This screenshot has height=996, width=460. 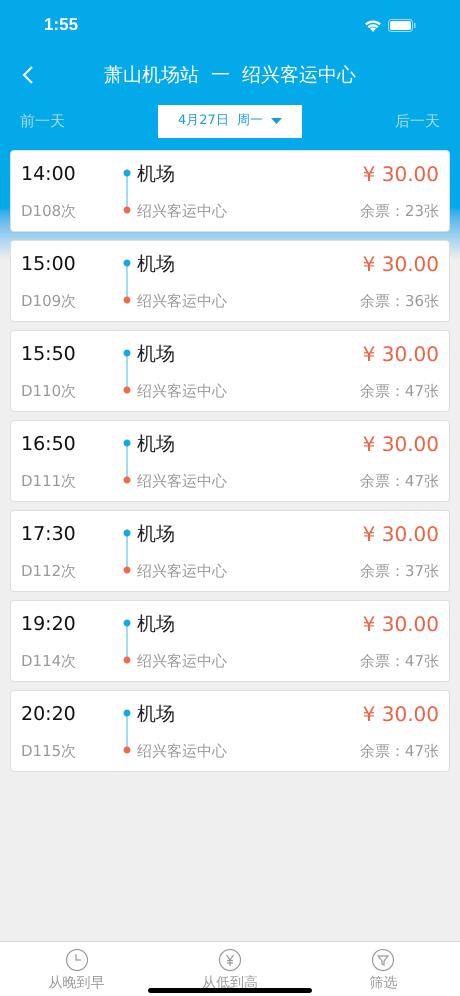 I want to click on tickets-remaining: 余票：37张, so click(x=399, y=571).